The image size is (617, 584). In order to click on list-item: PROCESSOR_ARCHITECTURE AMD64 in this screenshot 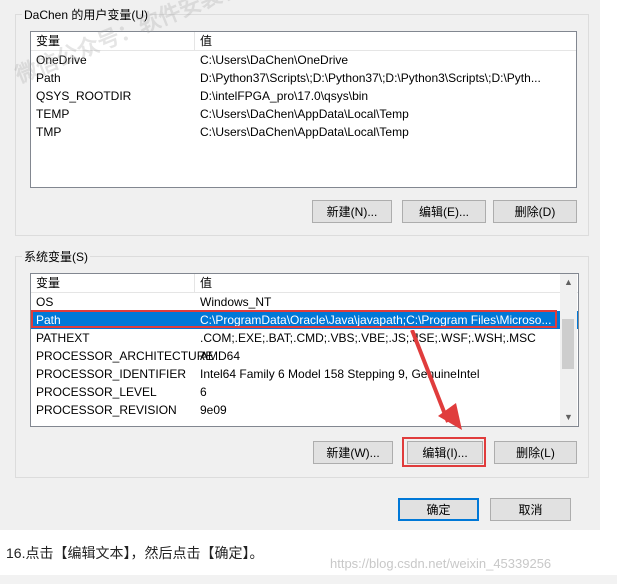, I will do `click(304, 356)`.